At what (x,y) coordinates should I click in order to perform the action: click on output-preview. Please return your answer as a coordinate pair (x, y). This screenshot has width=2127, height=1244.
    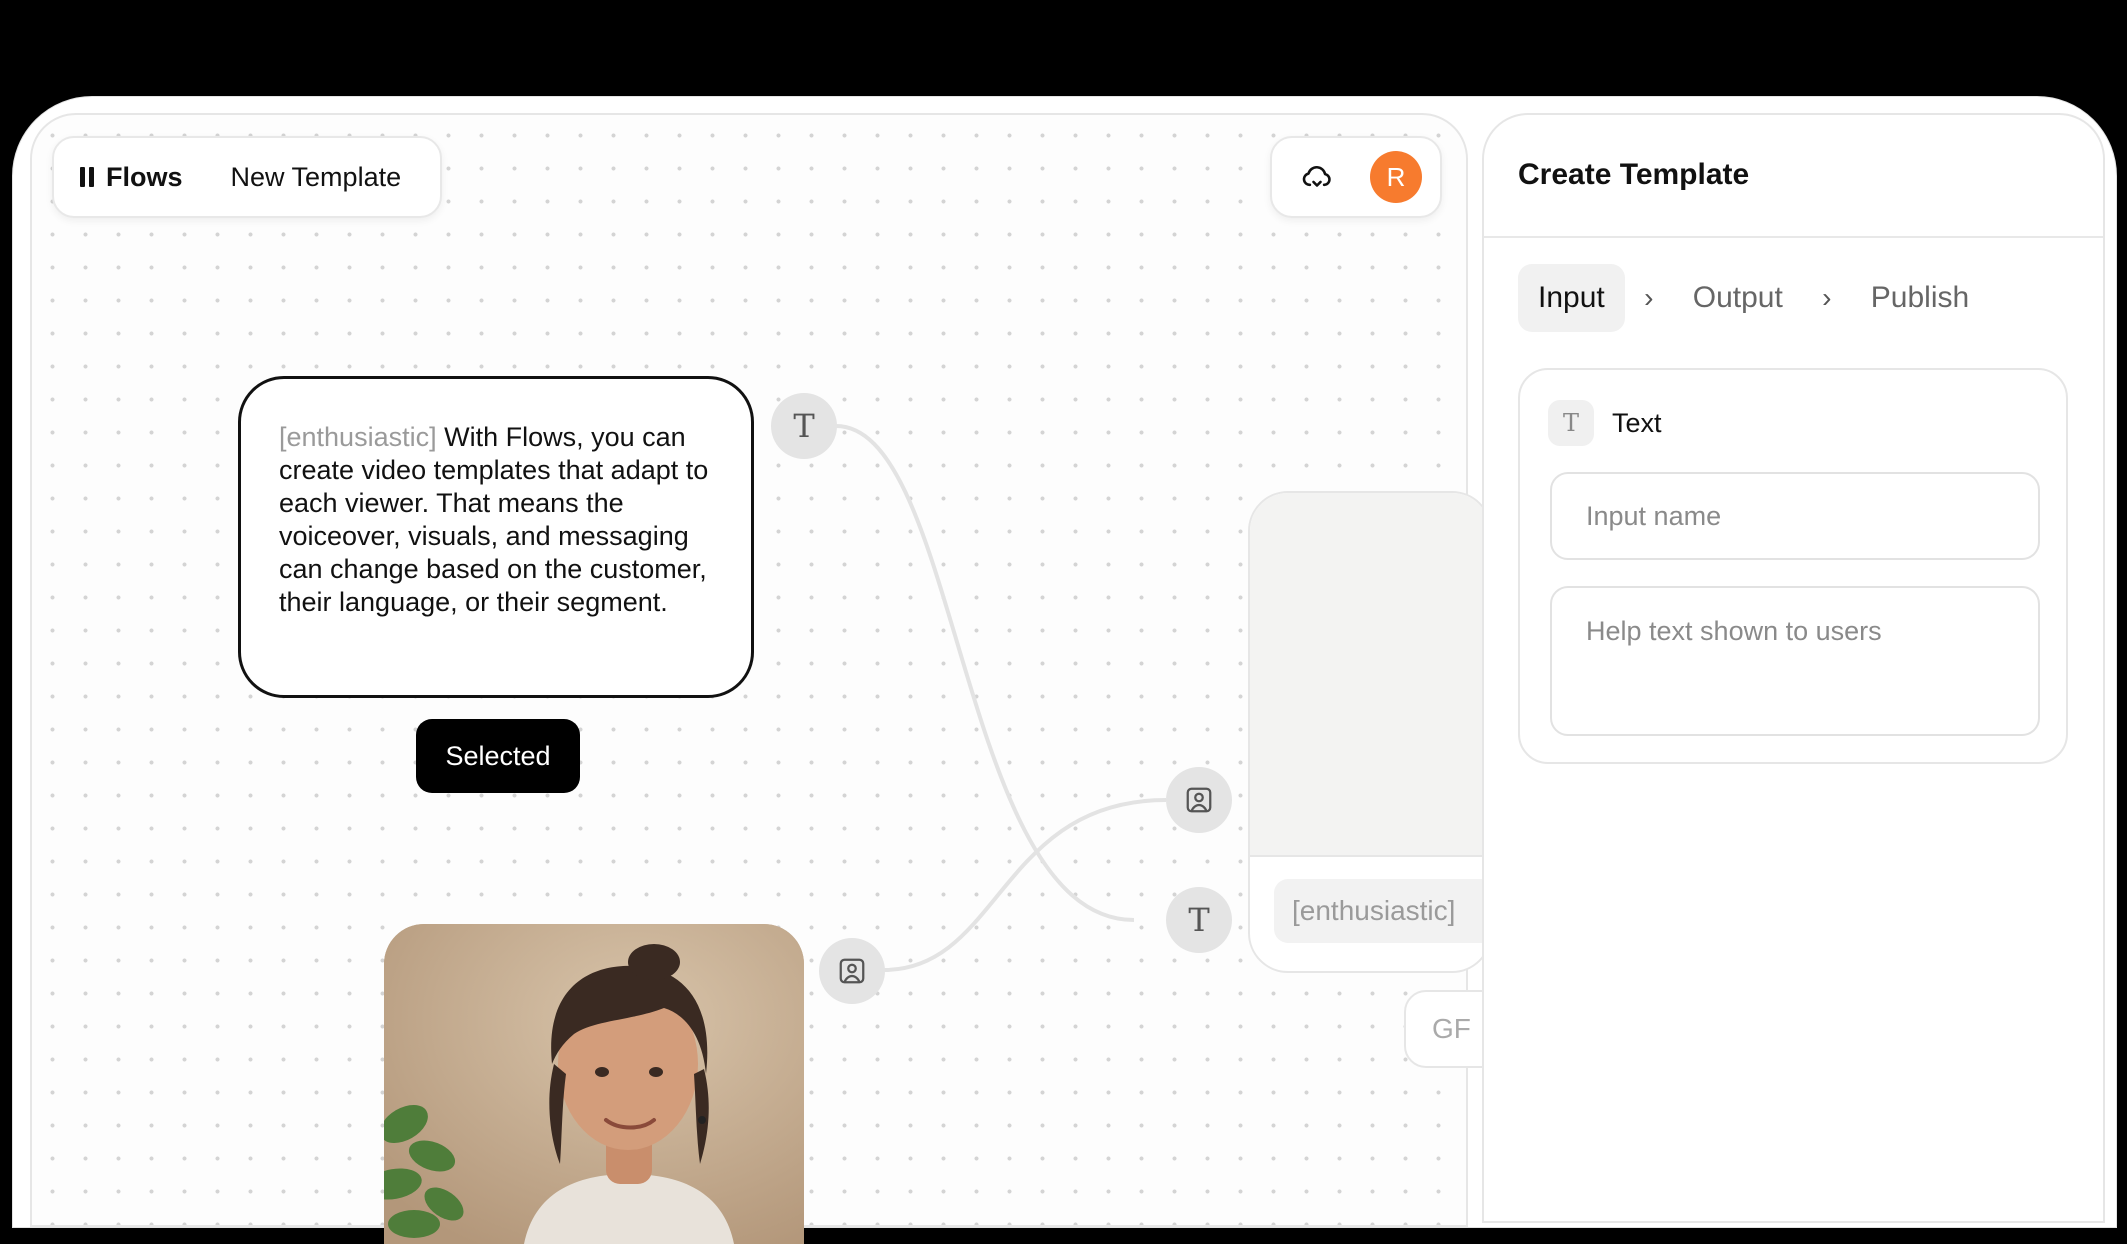
    Looking at the image, I should click on (1370, 675).